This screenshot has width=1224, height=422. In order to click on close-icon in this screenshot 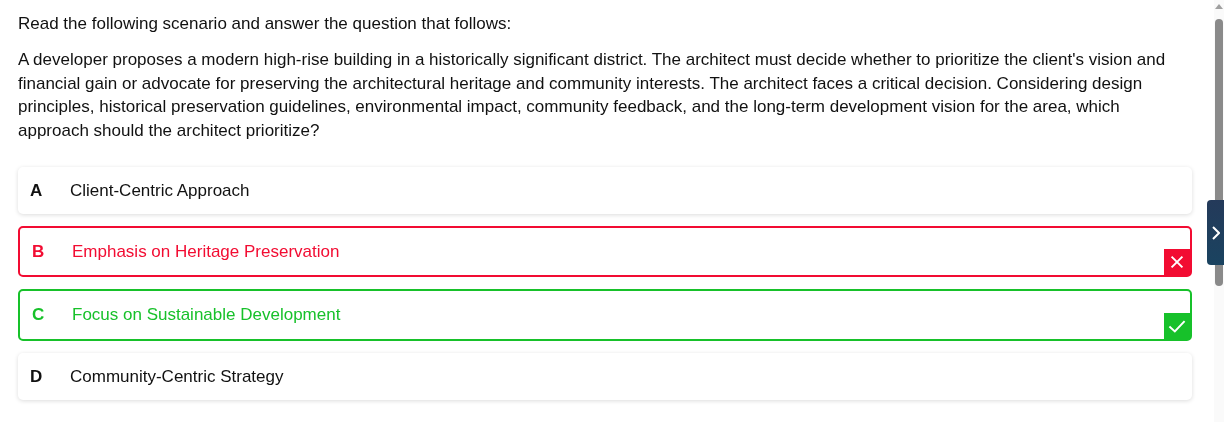, I will do `click(1177, 262)`.